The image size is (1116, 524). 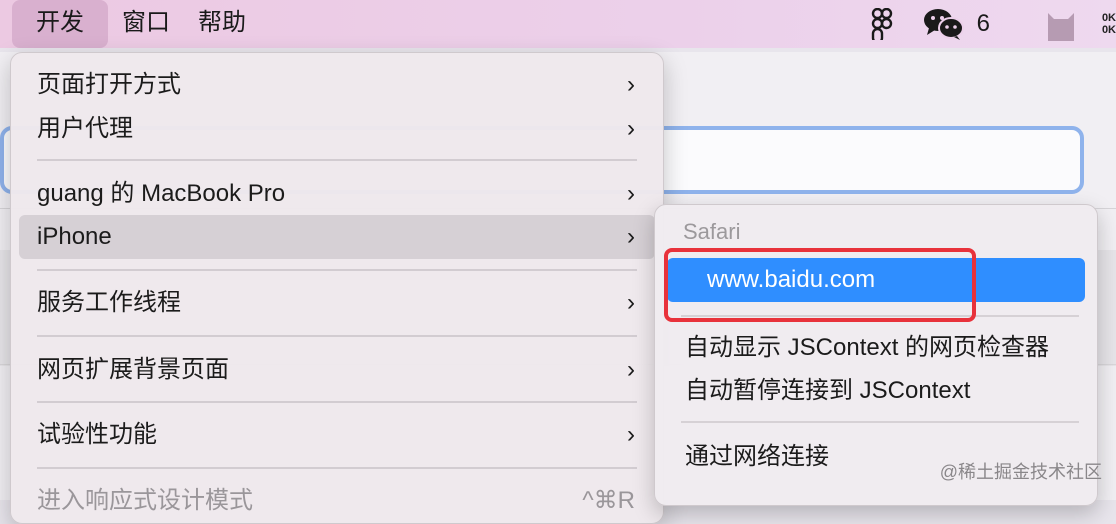 I want to click on annotation-highlight-box, so click(x=820, y=285).